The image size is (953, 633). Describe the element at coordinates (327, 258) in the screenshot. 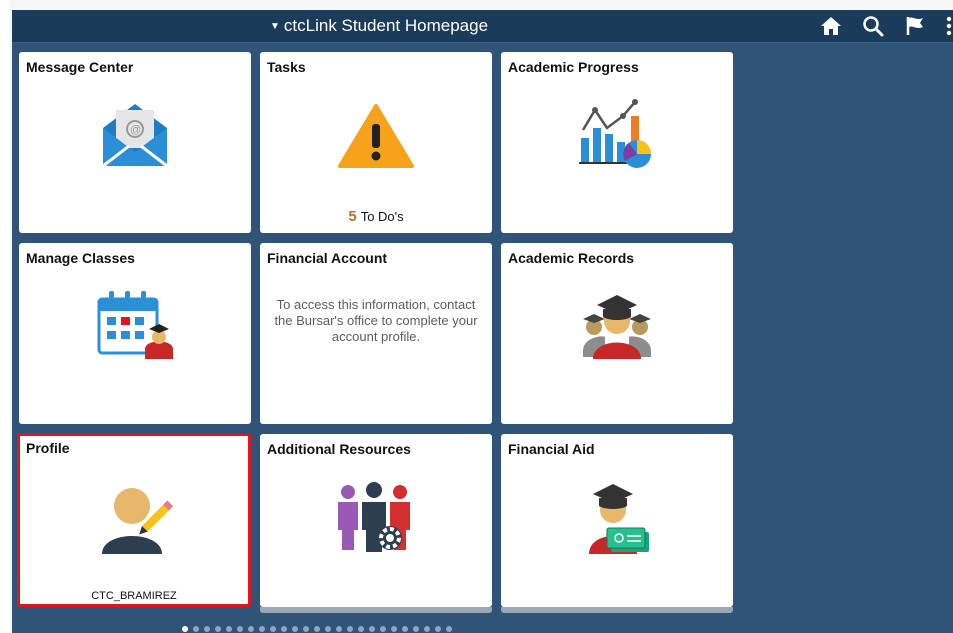

I see `tile-title: Financial Account` at that location.